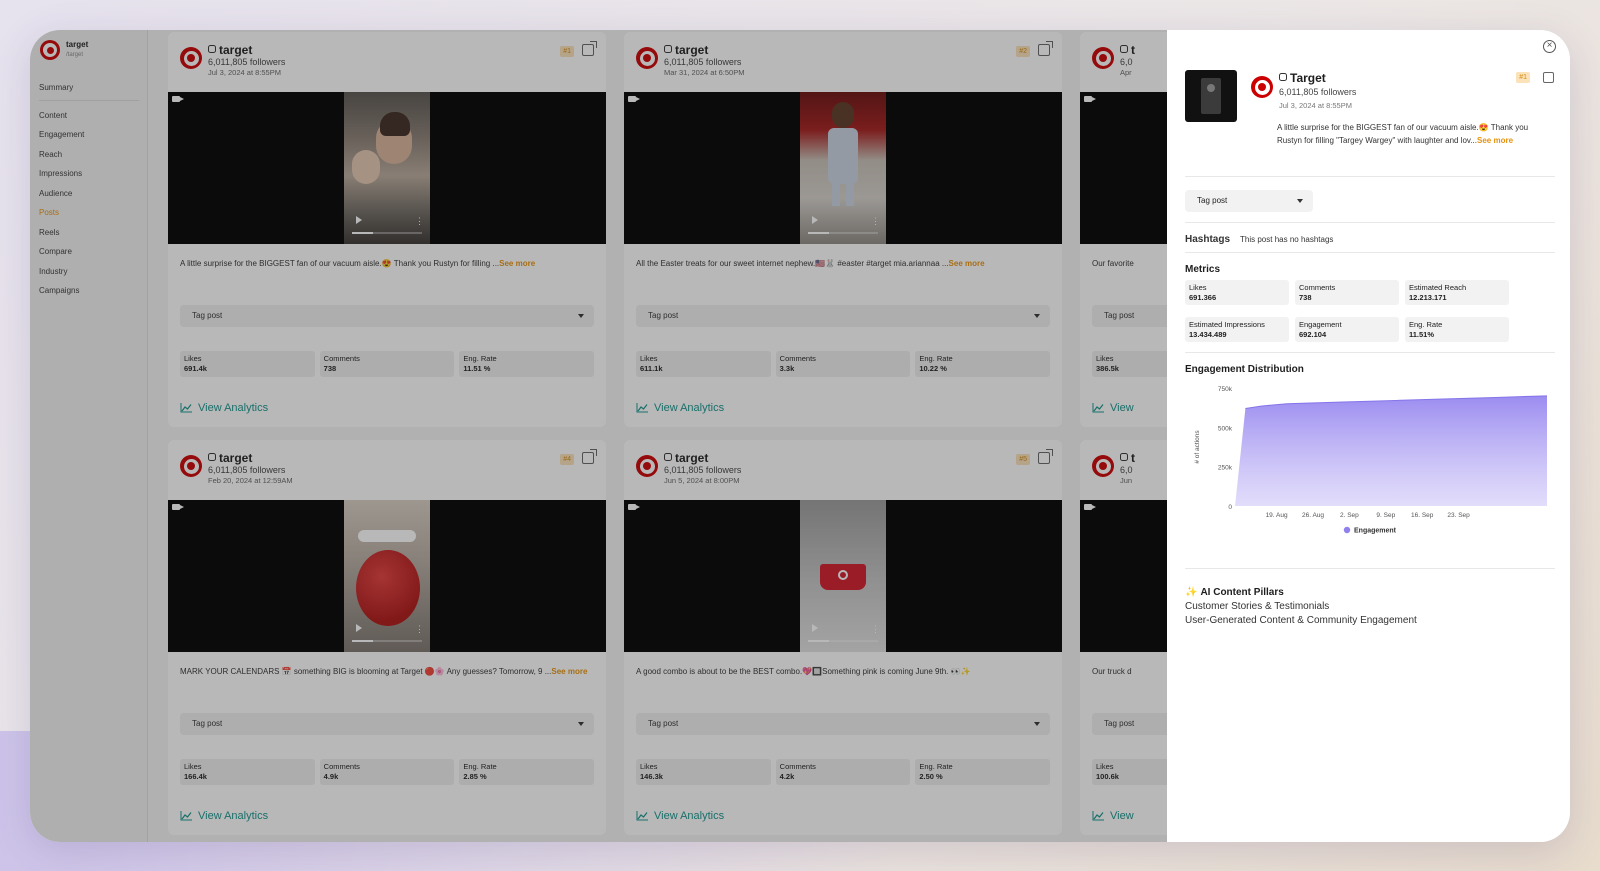 This screenshot has width=1600, height=871. What do you see at coordinates (1225, 428) in the screenshot?
I see `y-tick-label: 500k` at bounding box center [1225, 428].